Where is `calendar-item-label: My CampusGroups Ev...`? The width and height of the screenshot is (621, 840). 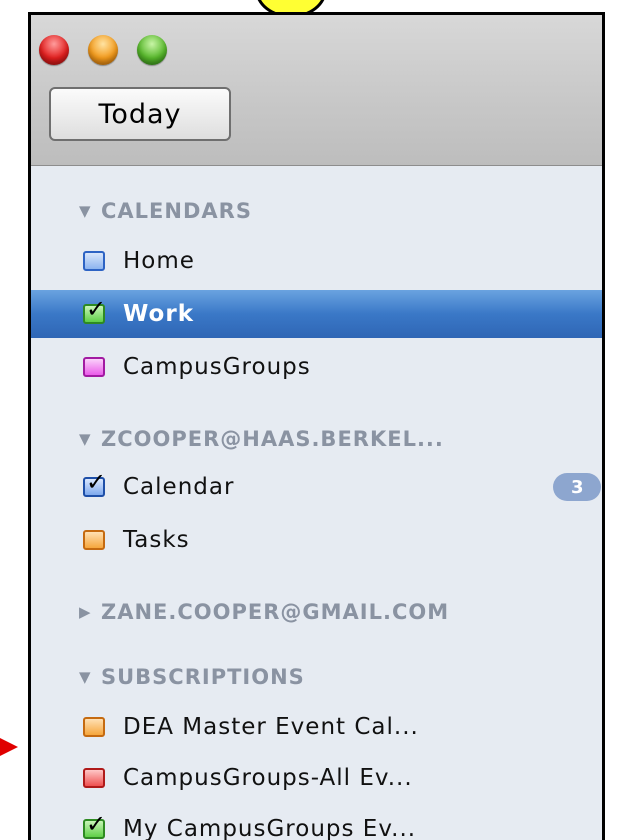
calendar-item-label: My CampusGroups Ev... is located at coordinates (270, 828).